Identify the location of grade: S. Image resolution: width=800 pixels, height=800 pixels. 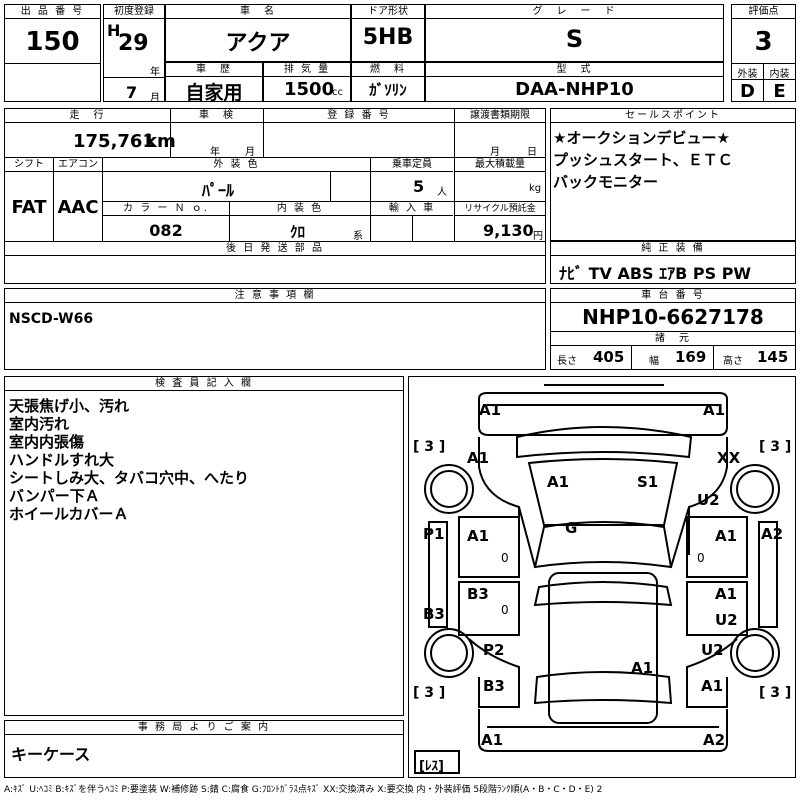
(574, 39).